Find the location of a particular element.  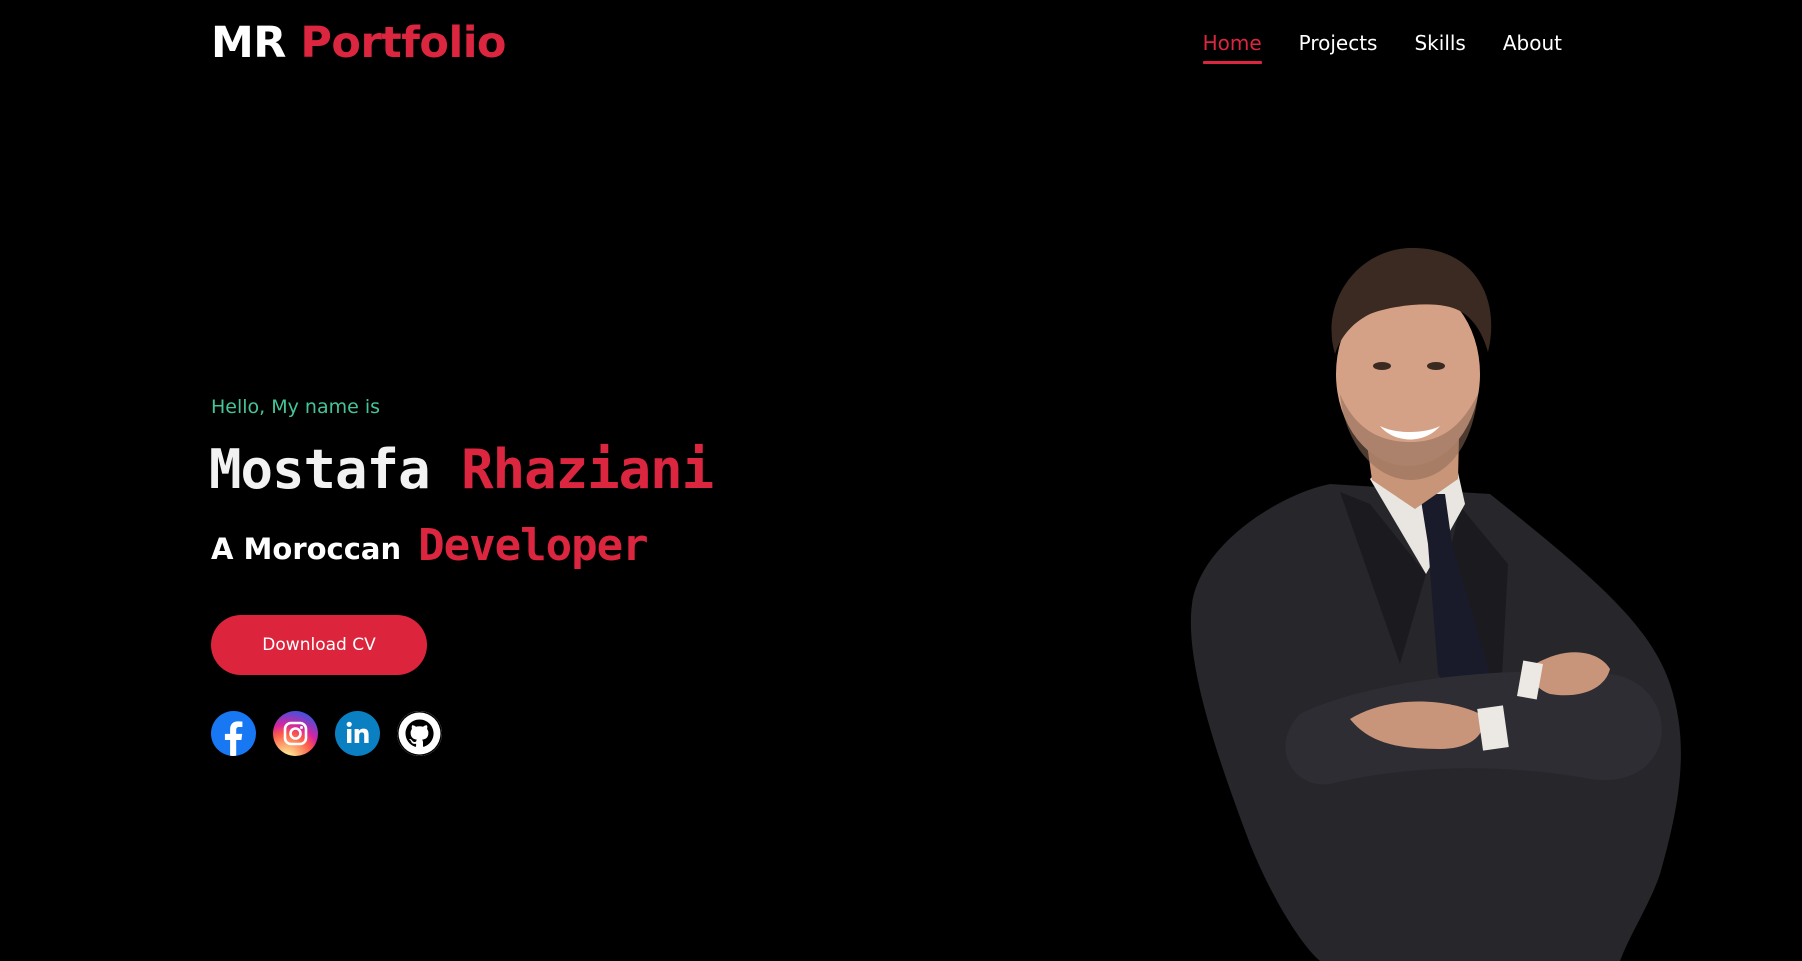

role-title: Developer is located at coordinates (533, 545).